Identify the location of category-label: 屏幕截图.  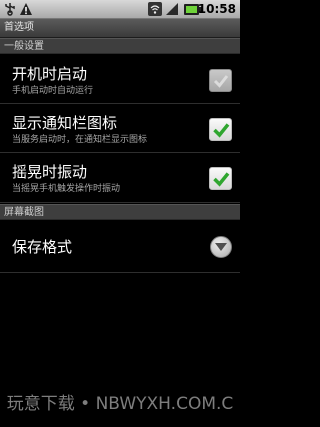
(24, 212).